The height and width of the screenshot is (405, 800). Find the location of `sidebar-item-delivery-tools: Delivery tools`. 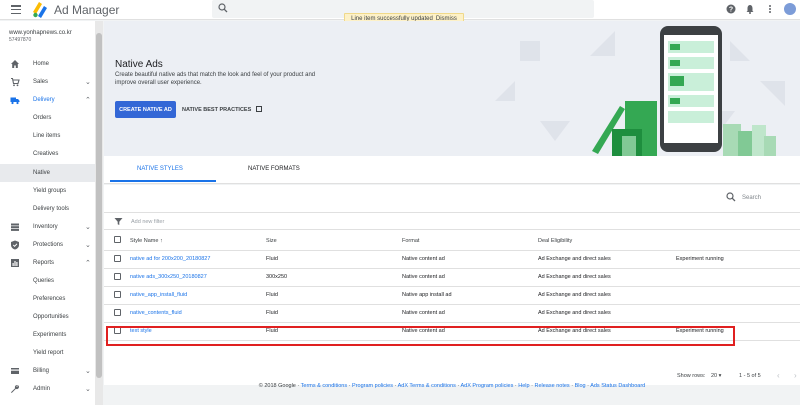

sidebar-item-delivery-tools: Delivery tools is located at coordinates (47, 209).